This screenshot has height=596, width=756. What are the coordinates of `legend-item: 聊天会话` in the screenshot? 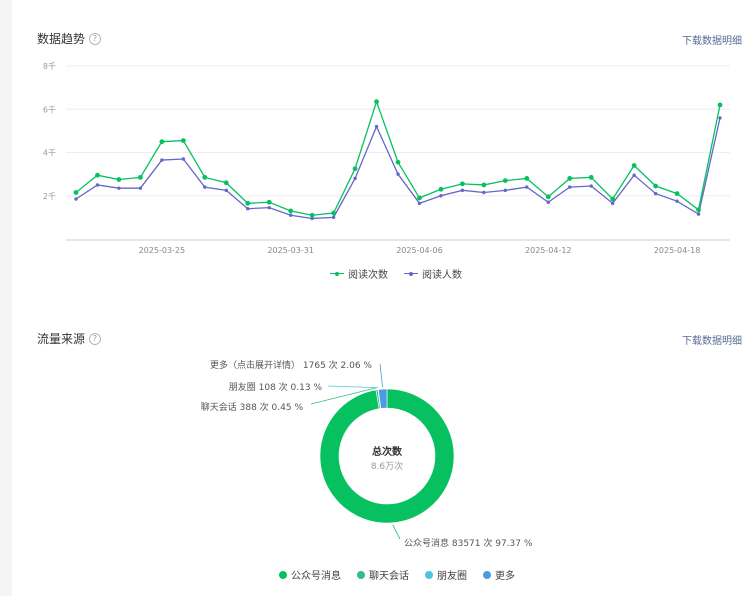 It's located at (383, 574).